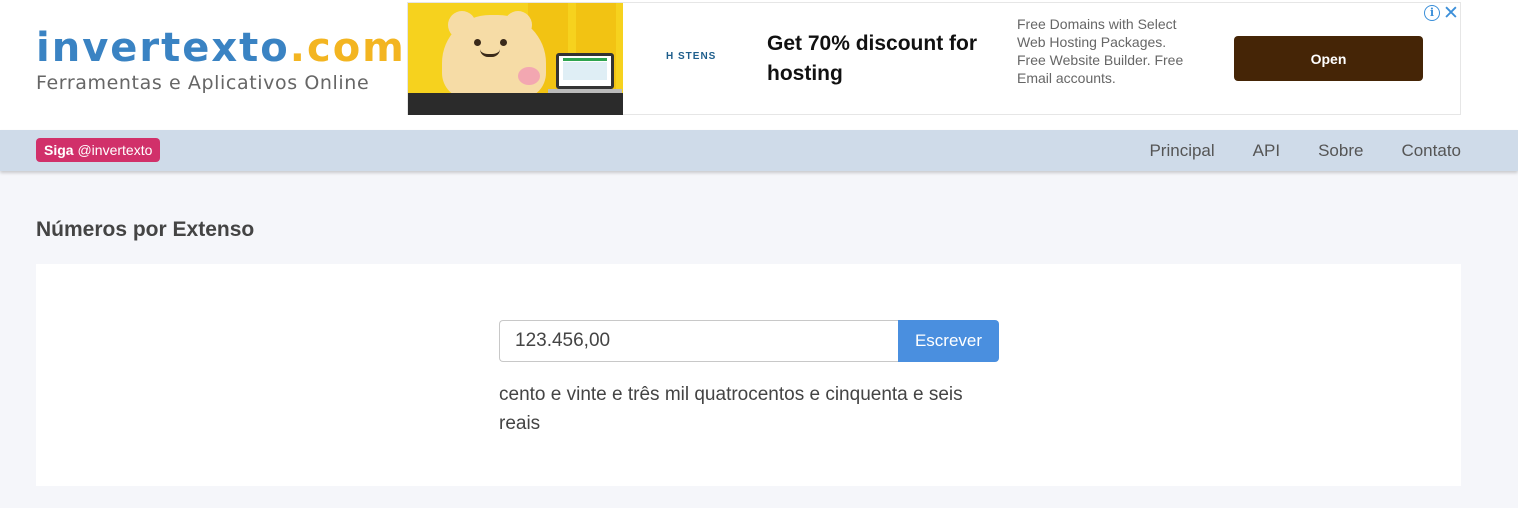  Describe the element at coordinates (585, 71) in the screenshot. I see `laptop-icon` at that location.